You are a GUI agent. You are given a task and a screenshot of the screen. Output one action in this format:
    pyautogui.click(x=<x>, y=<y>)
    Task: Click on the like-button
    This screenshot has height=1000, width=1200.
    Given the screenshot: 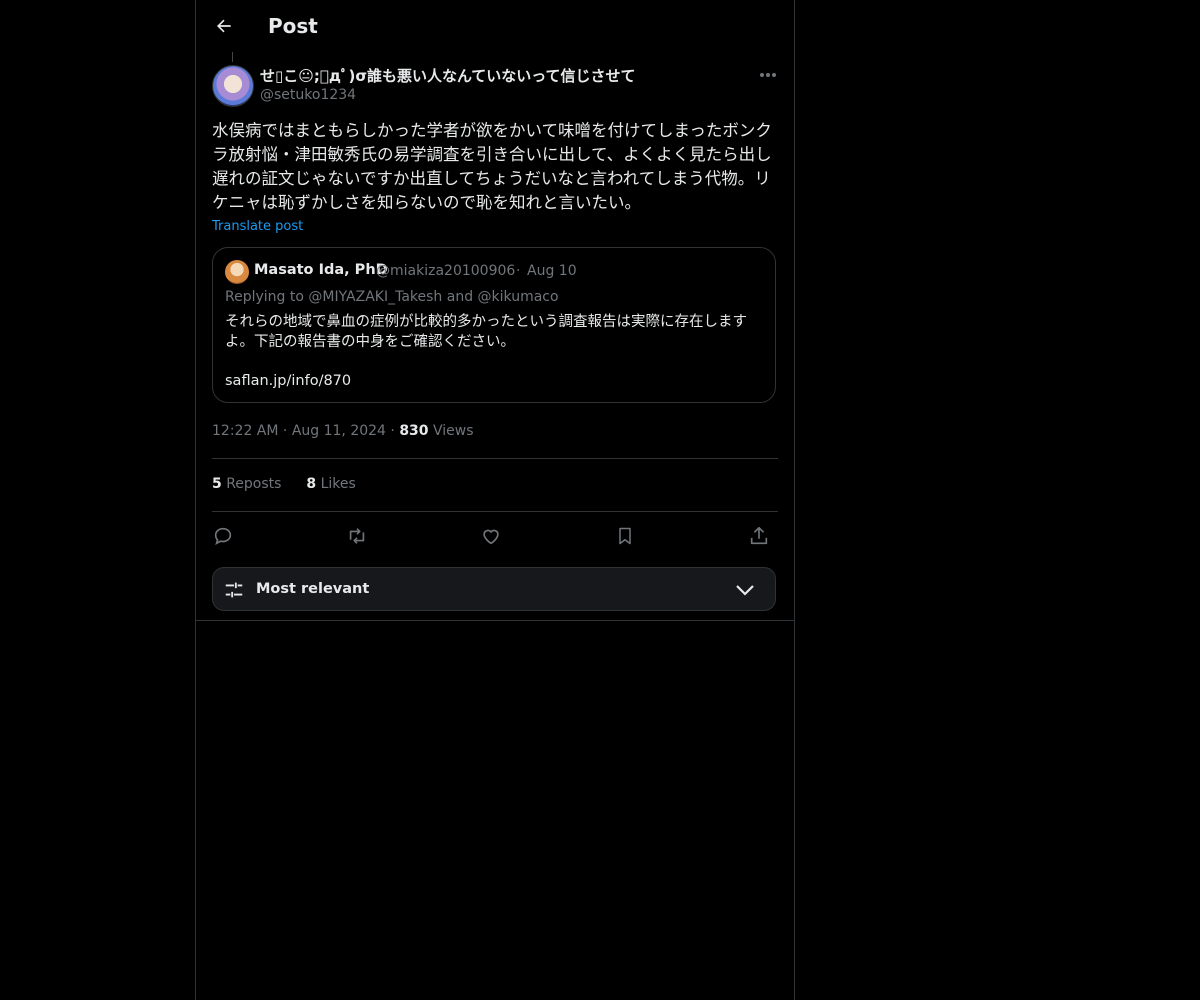 What is the action you would take?
    pyautogui.click(x=491, y=536)
    